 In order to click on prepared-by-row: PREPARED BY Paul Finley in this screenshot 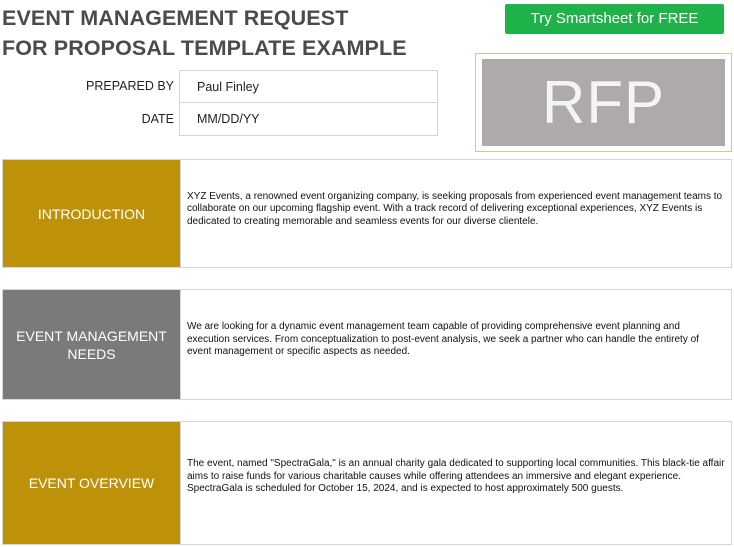, I will do `click(219, 86)`.